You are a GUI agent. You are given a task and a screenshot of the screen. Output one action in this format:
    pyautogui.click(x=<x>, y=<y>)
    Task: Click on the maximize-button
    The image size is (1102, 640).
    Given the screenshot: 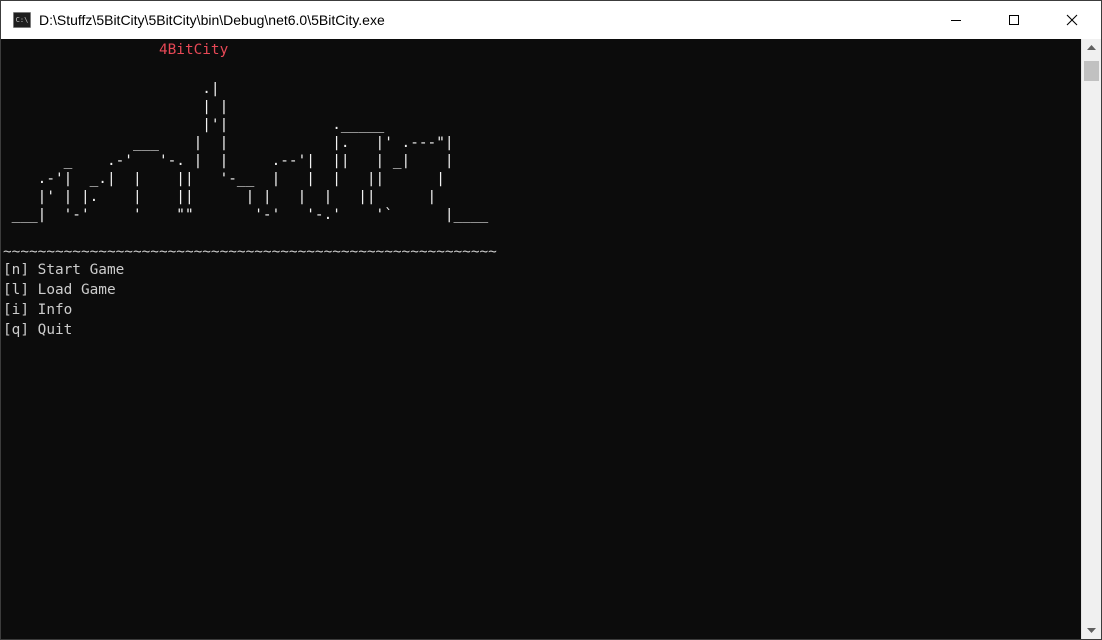 What is the action you would take?
    pyautogui.click(x=1014, y=20)
    